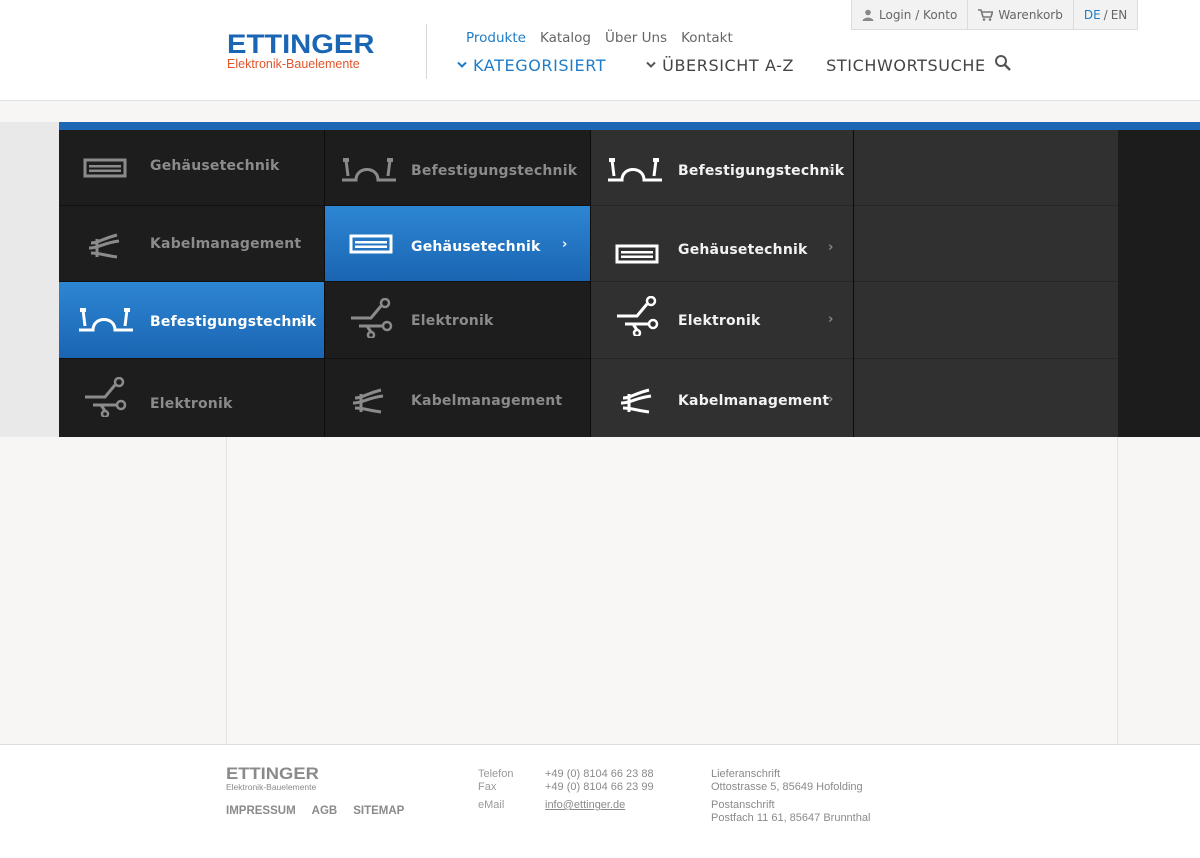  Describe the element at coordinates (636, 38) in the screenshot. I see `nav-ueber-uns: Über Uns` at that location.